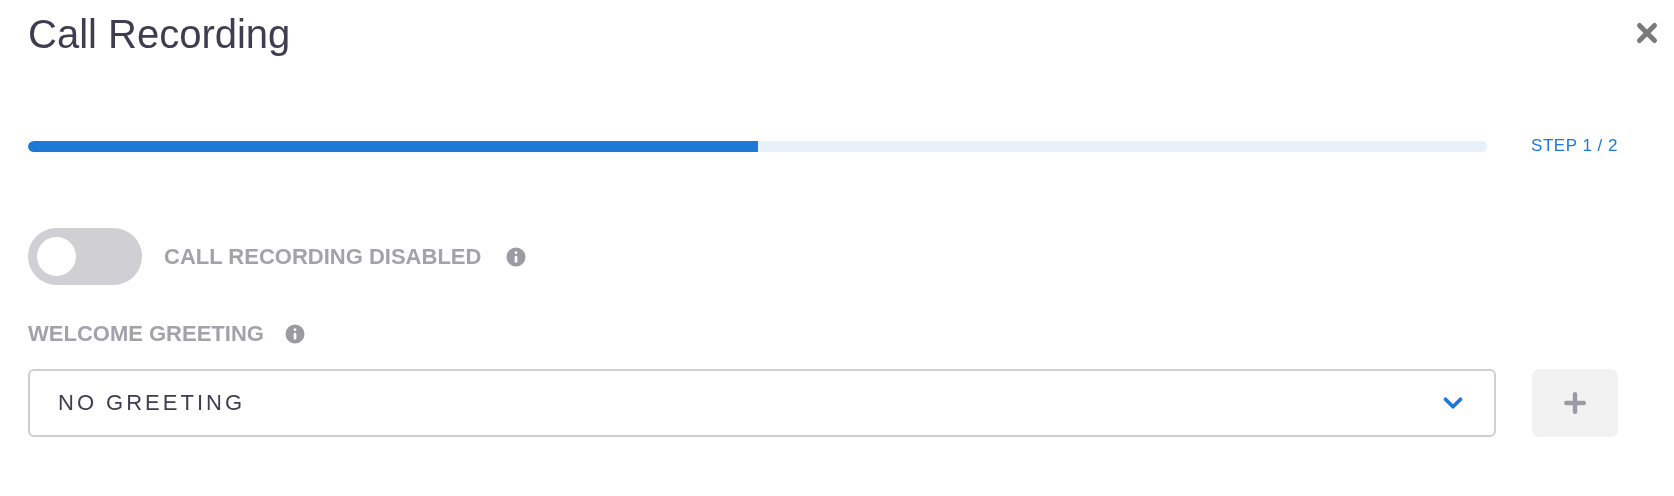 This screenshot has height=496, width=1674. What do you see at coordinates (1575, 403) in the screenshot?
I see `add-button` at bounding box center [1575, 403].